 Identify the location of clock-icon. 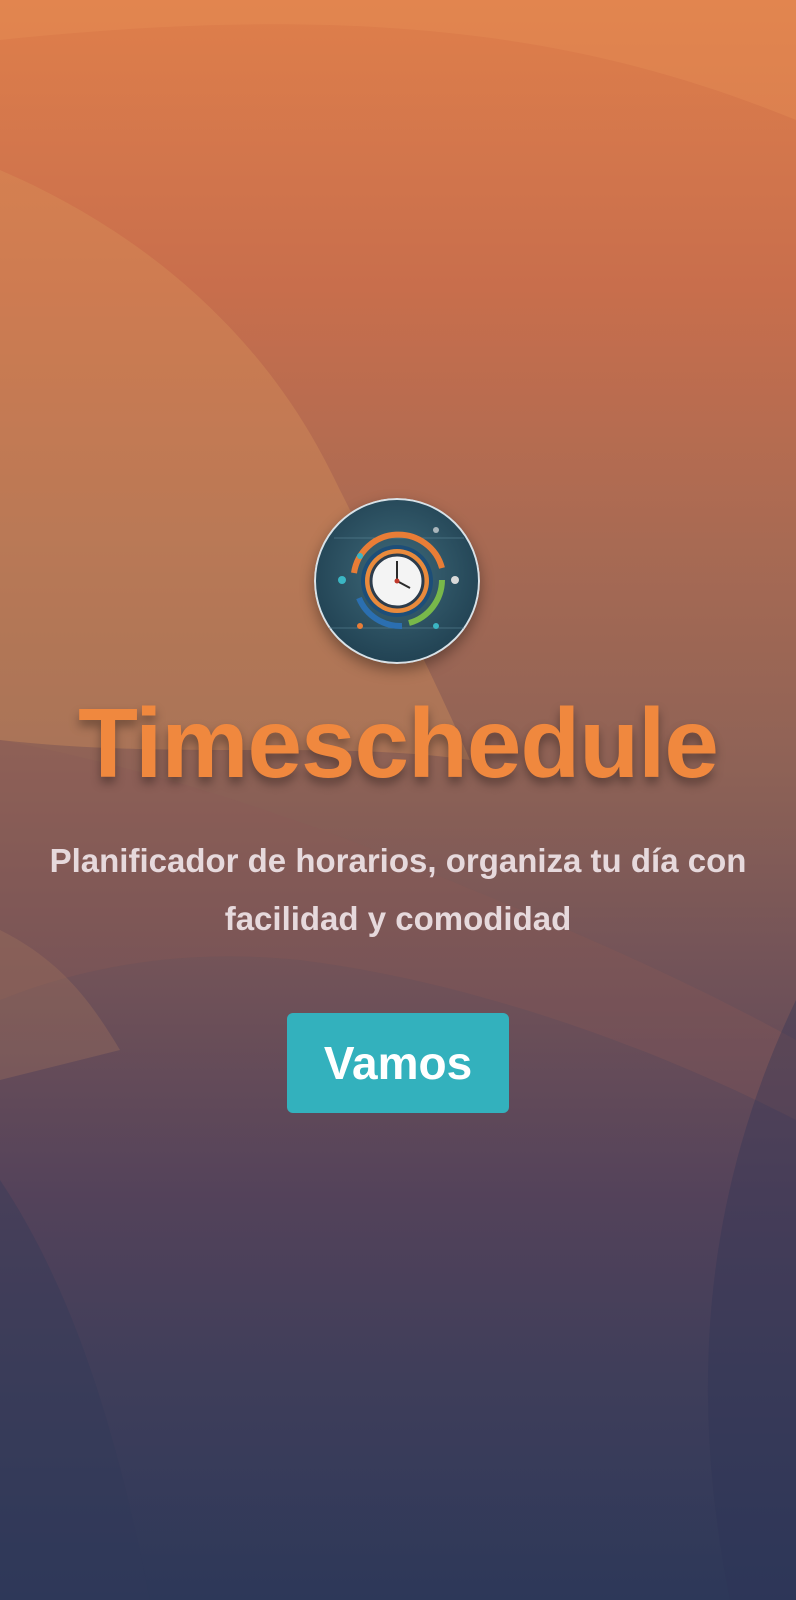
(397, 581).